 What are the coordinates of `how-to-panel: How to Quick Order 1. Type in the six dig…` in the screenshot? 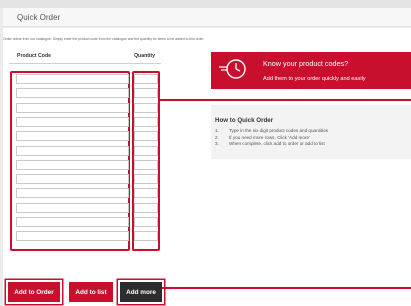 It's located at (311, 132).